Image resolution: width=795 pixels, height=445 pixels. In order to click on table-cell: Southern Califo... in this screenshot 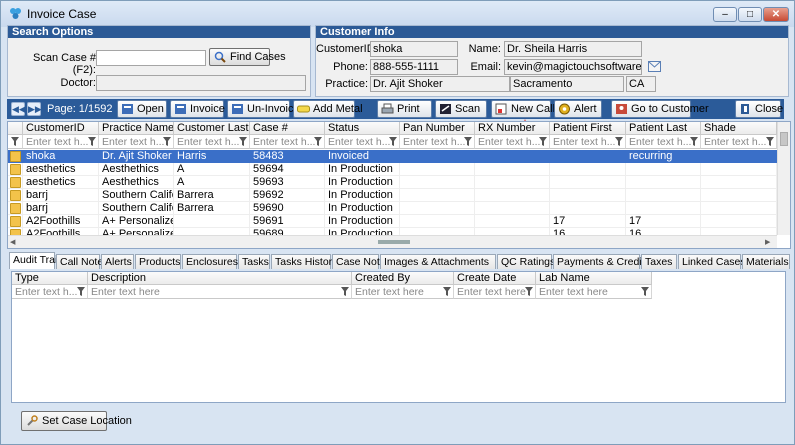, I will do `click(136, 208)`.